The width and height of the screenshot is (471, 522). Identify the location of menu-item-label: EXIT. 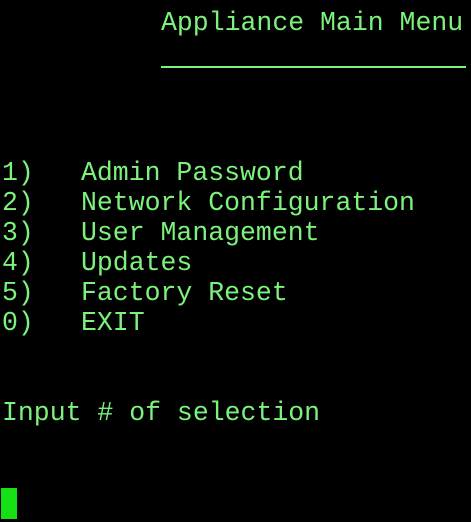
(113, 323).